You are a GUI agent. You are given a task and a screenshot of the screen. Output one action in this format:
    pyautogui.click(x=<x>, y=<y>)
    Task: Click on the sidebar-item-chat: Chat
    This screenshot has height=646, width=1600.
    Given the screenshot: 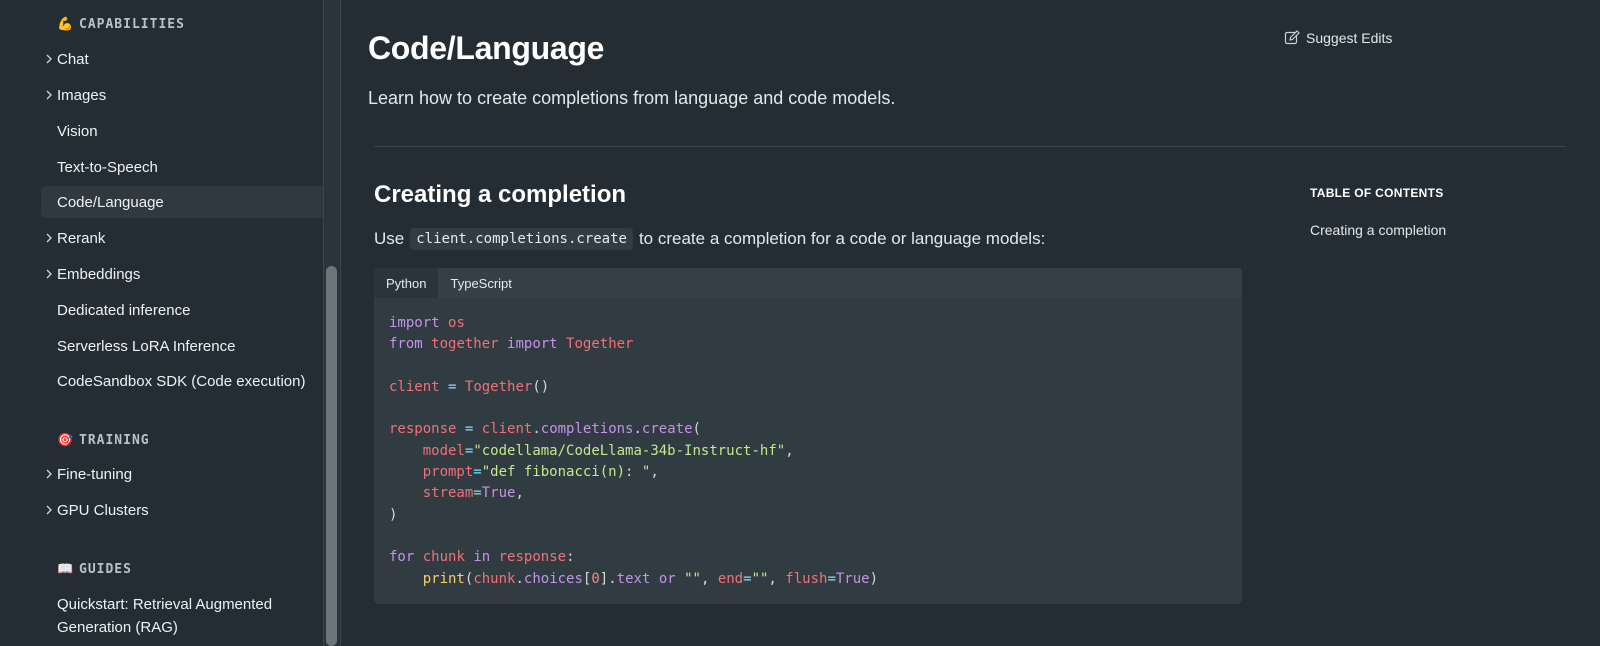 What is the action you would take?
    pyautogui.click(x=187, y=59)
    